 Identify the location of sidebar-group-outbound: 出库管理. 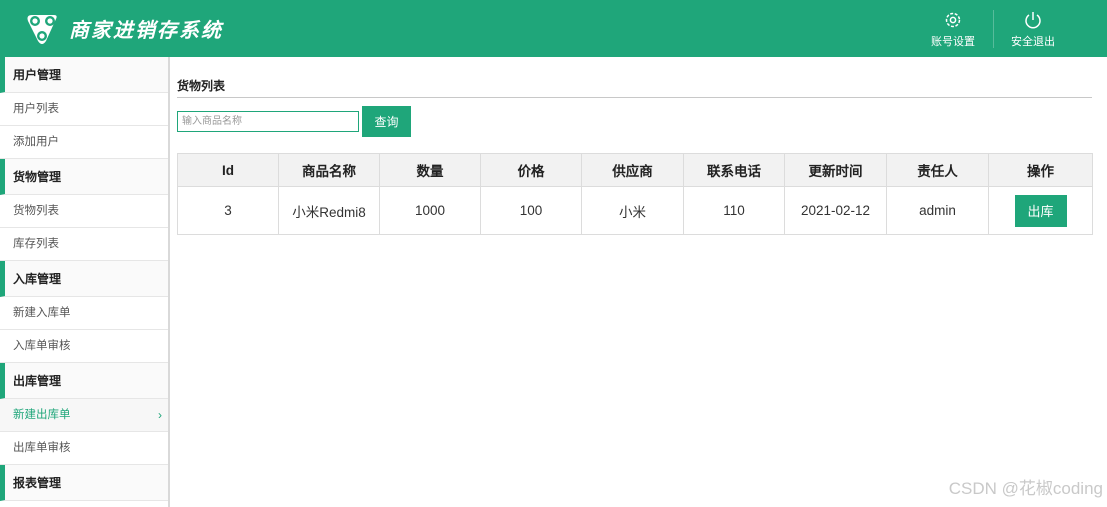
(84, 381).